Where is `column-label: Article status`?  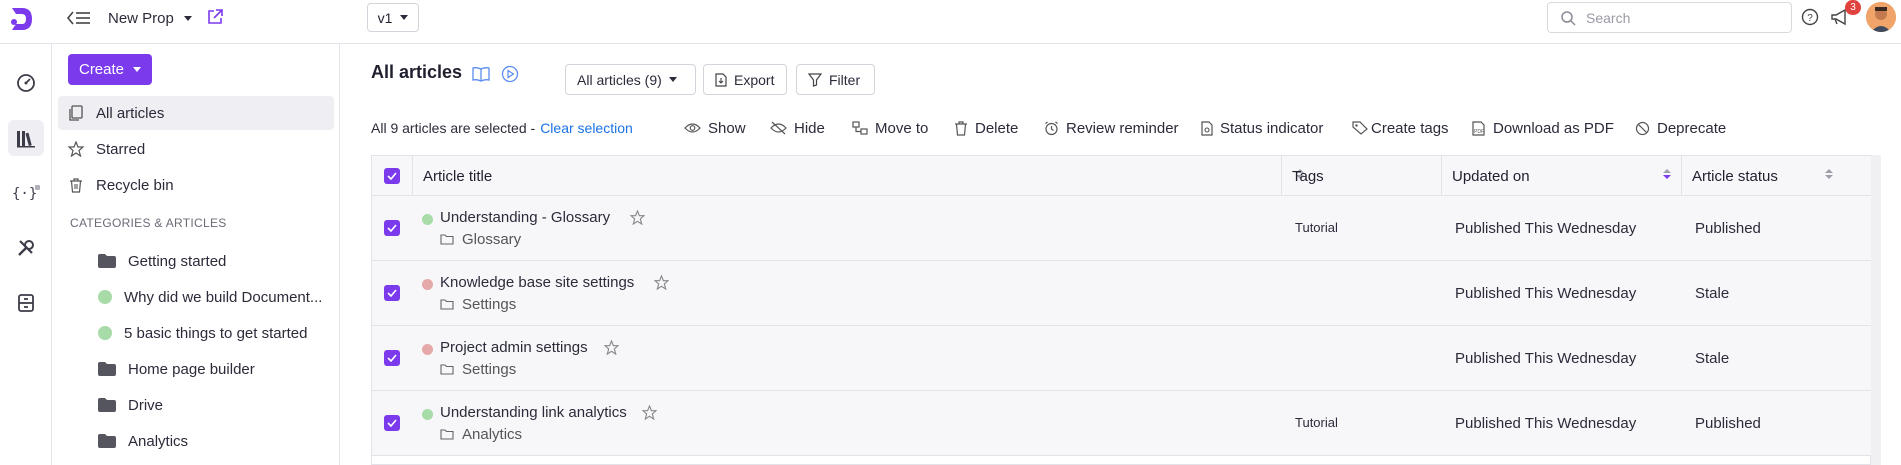
column-label: Article status is located at coordinates (1735, 176).